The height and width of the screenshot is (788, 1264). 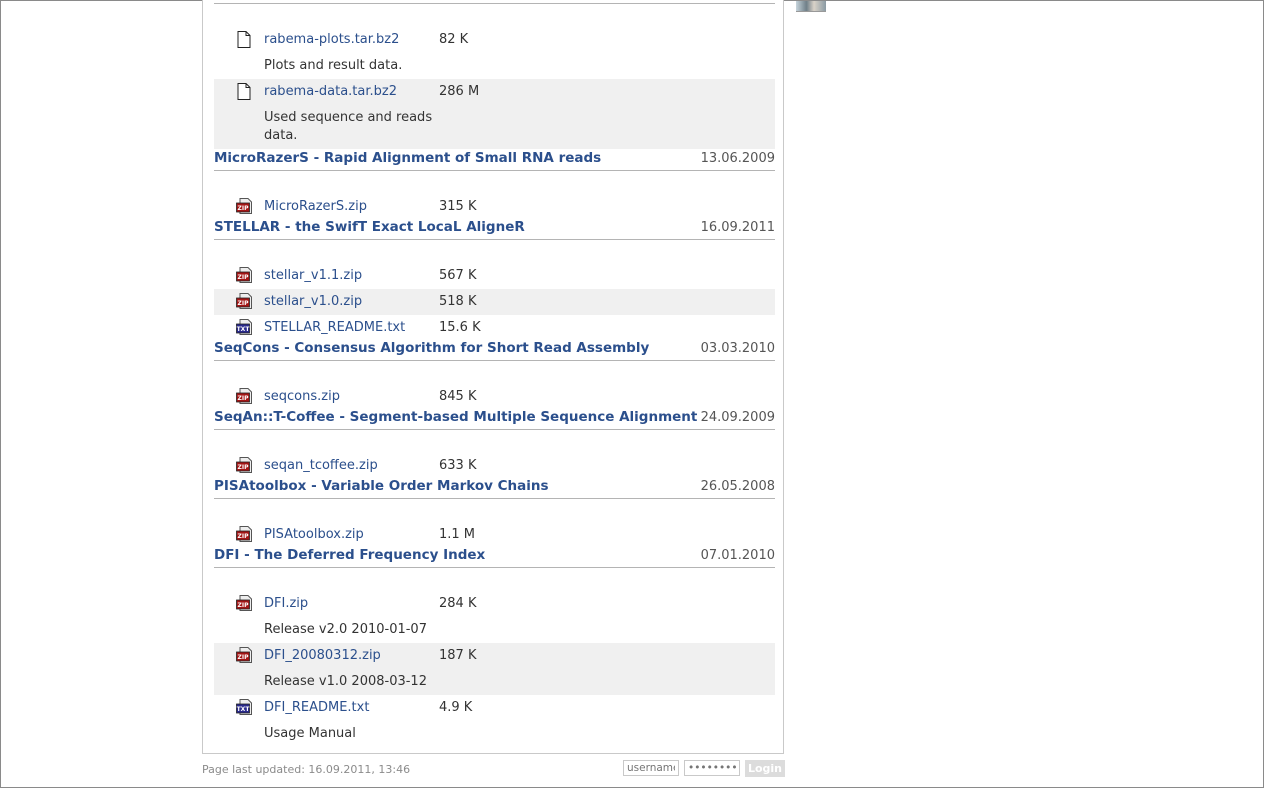 What do you see at coordinates (345, 681) in the screenshot?
I see `file-description: Release v1.0 2008-03-12` at bounding box center [345, 681].